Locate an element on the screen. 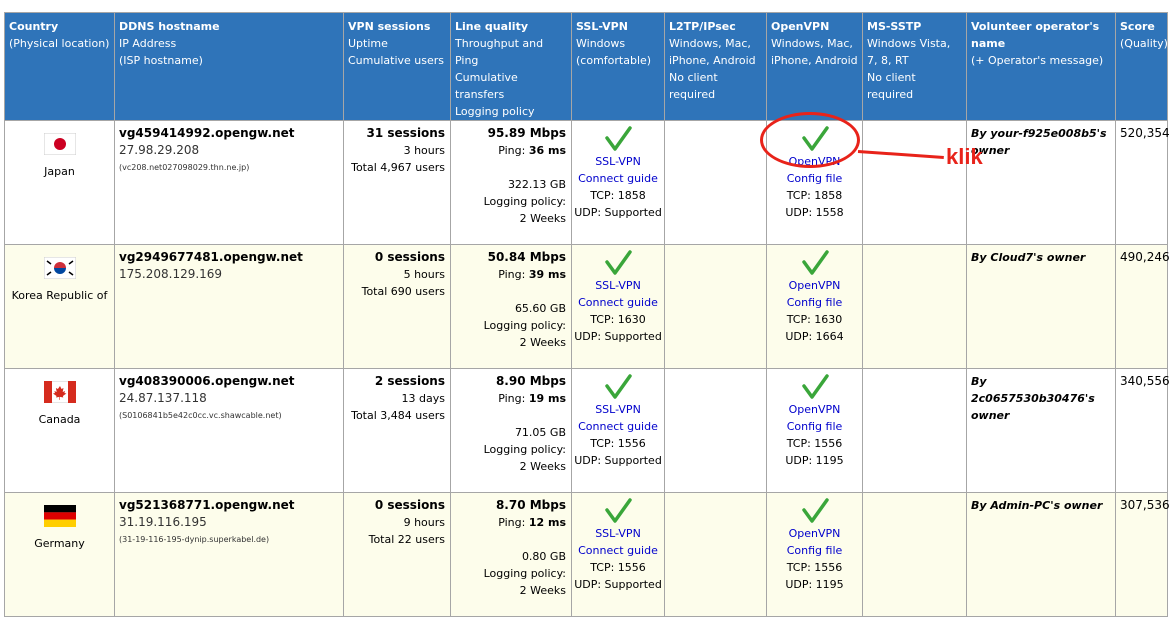  ssl-tcp-port: TCP: 1630 is located at coordinates (618, 319).